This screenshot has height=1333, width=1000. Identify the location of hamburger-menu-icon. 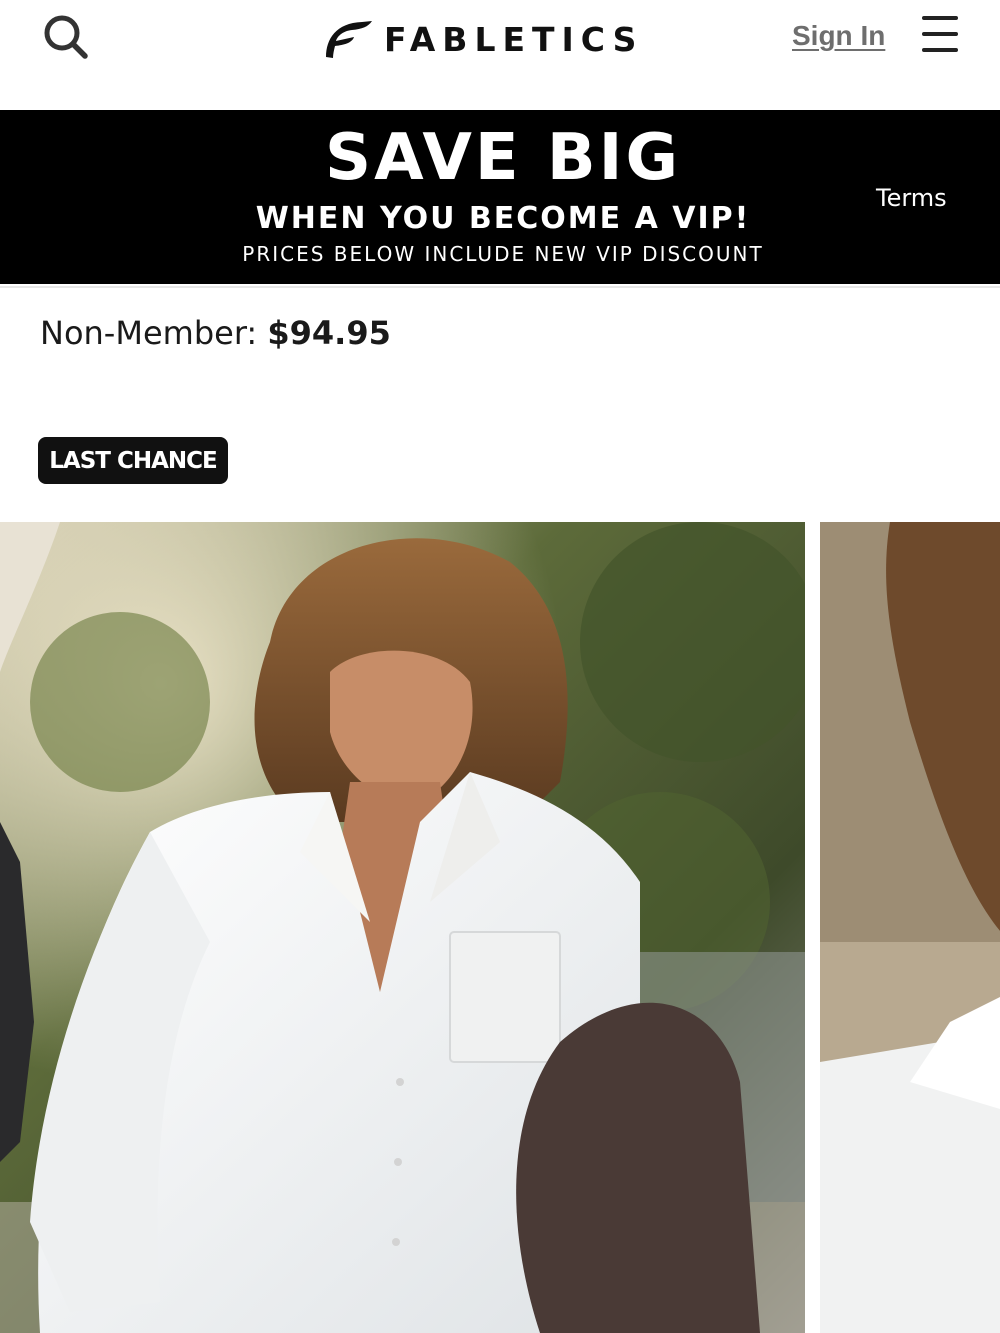
(940, 18).